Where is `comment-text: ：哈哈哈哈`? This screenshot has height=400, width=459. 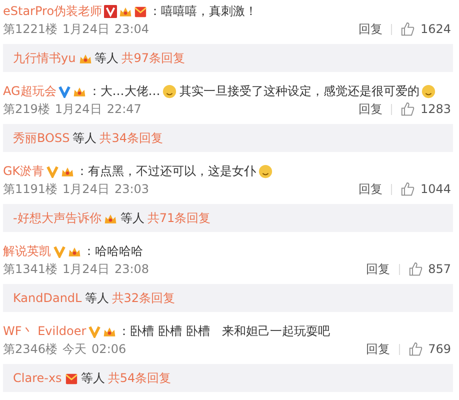
comment-text: ：哈哈哈哈 is located at coordinates (113, 251).